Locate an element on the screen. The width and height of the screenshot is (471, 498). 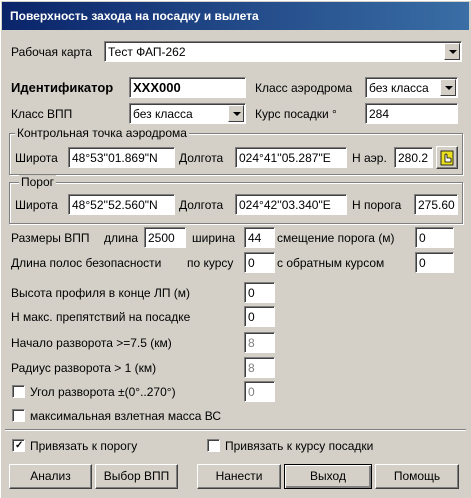
ident-input: XXX000 is located at coordinates (187, 87).